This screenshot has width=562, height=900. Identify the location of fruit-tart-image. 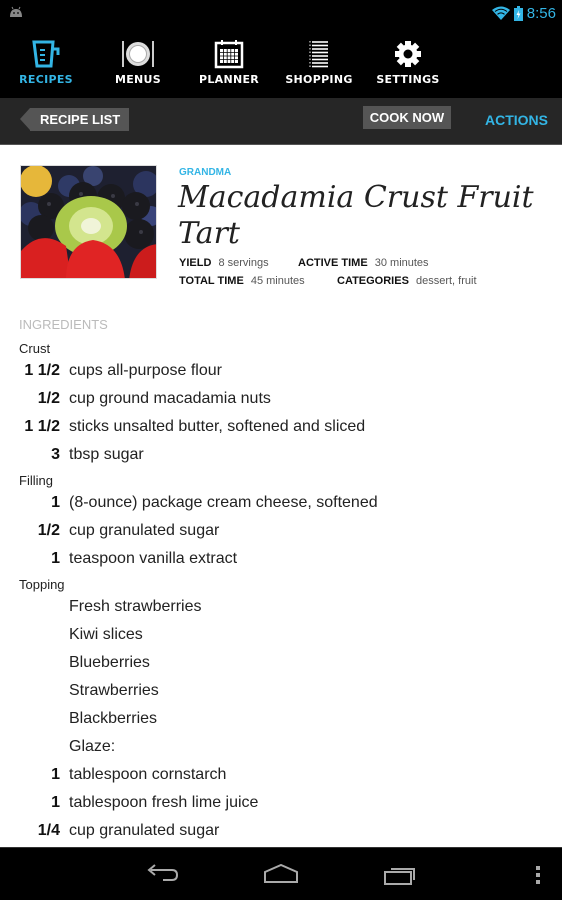
(88, 222).